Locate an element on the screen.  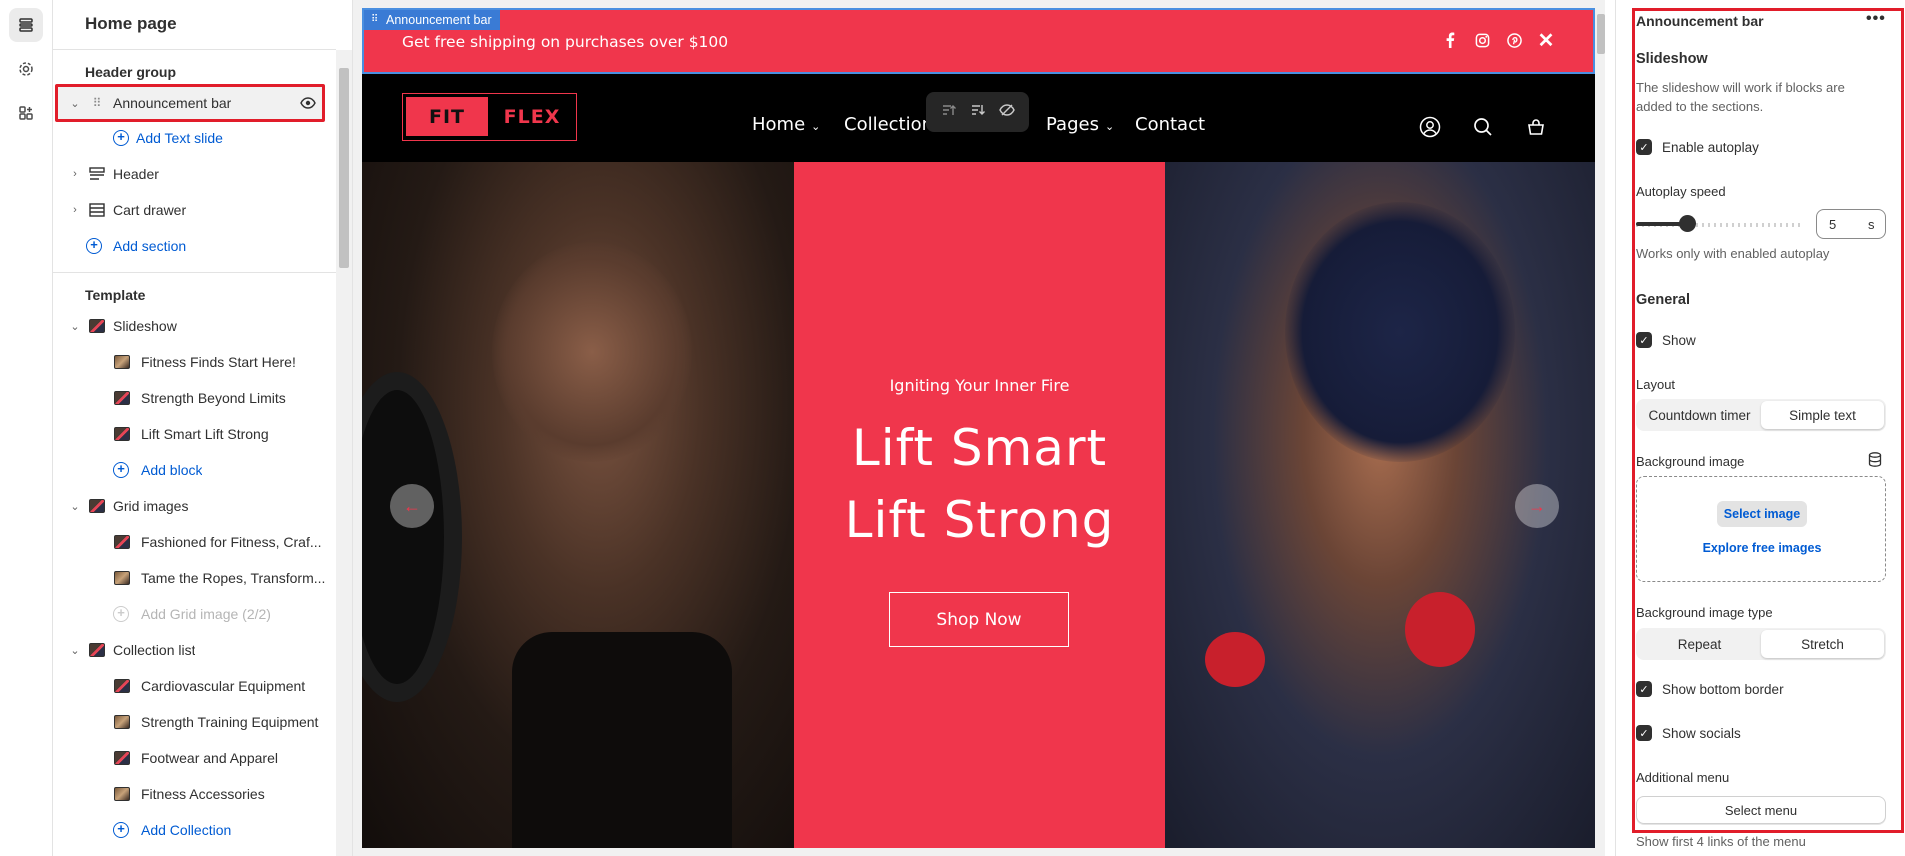
cart-icon is located at coordinates (1536, 127).